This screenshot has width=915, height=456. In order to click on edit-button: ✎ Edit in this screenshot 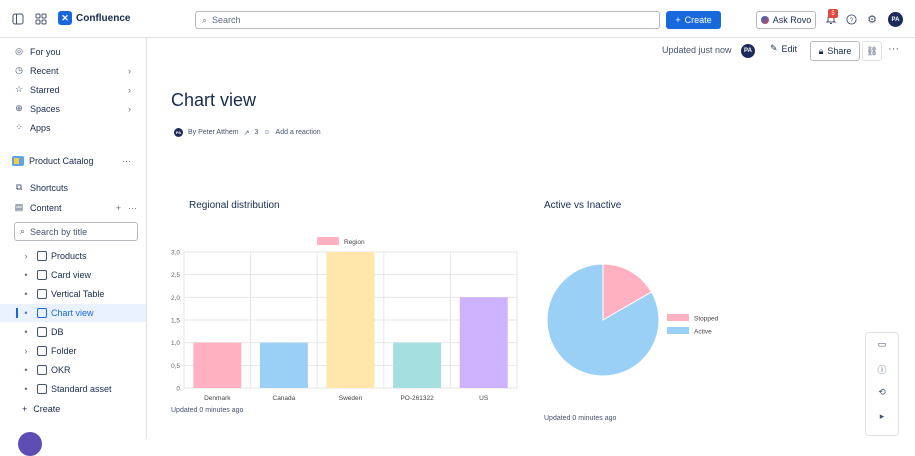, I will do `click(783, 48)`.